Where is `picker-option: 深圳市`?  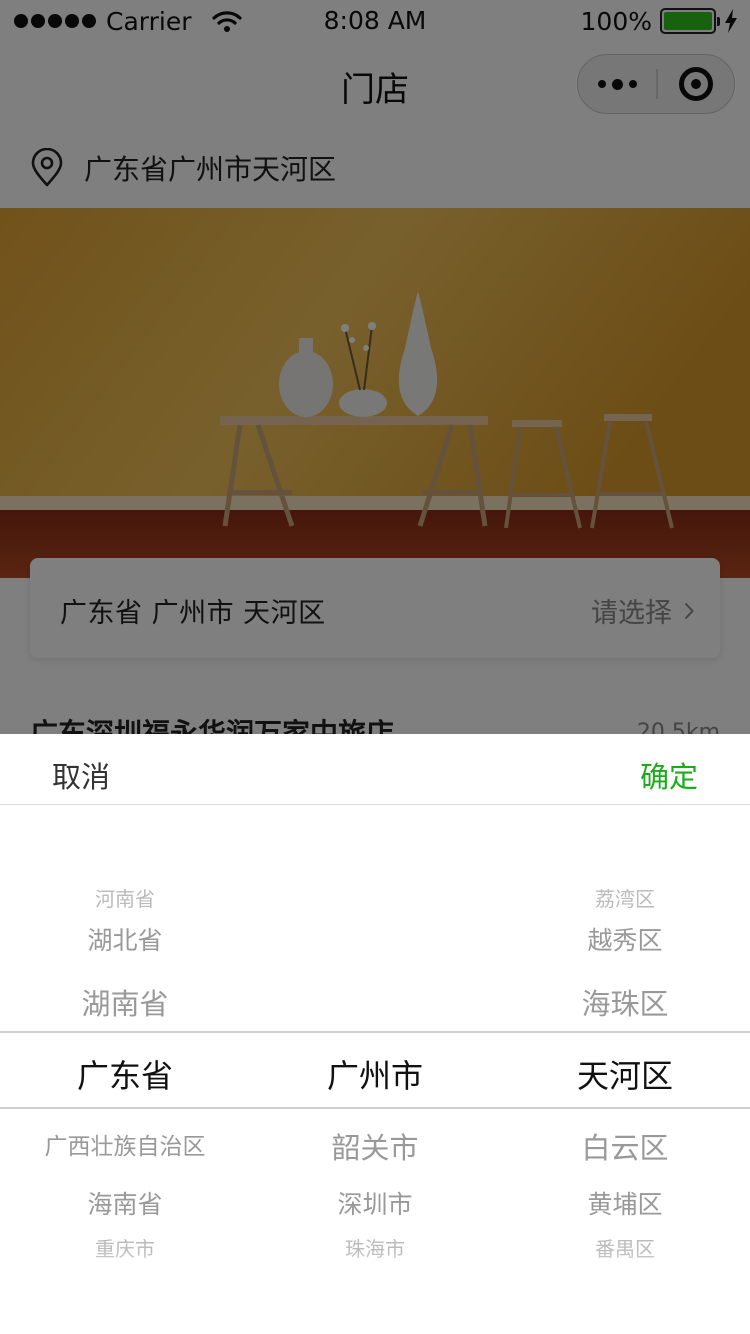
picker-option: 深圳市 is located at coordinates (375, 1203).